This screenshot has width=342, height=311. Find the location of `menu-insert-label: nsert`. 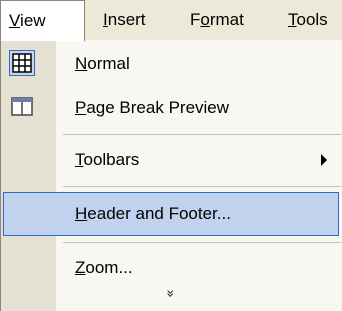

menu-insert-label: nsert is located at coordinates (126, 19).